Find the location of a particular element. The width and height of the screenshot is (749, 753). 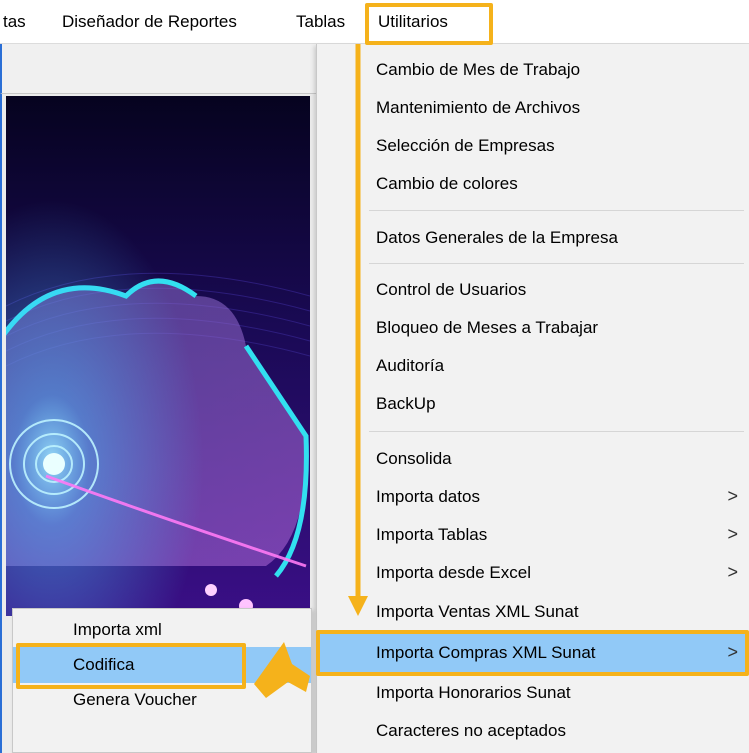

menu-item-label: Selección de Empresas is located at coordinates (465, 145).